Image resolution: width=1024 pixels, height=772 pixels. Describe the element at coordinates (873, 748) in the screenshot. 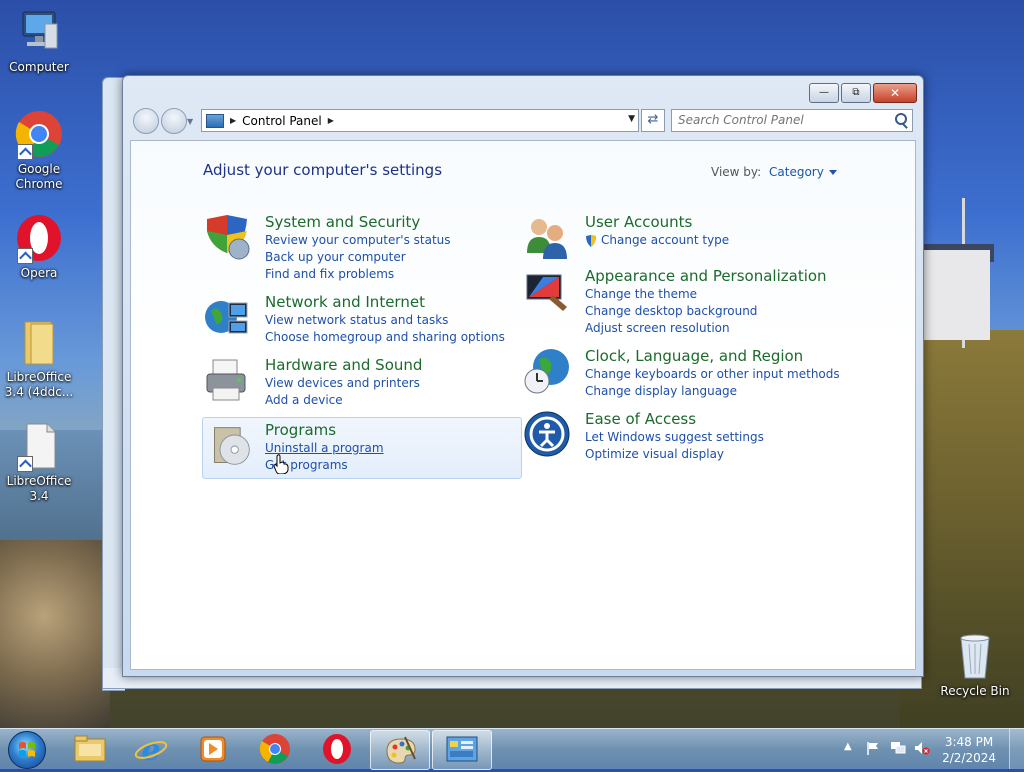

I see `action-center-flag-icon` at that location.